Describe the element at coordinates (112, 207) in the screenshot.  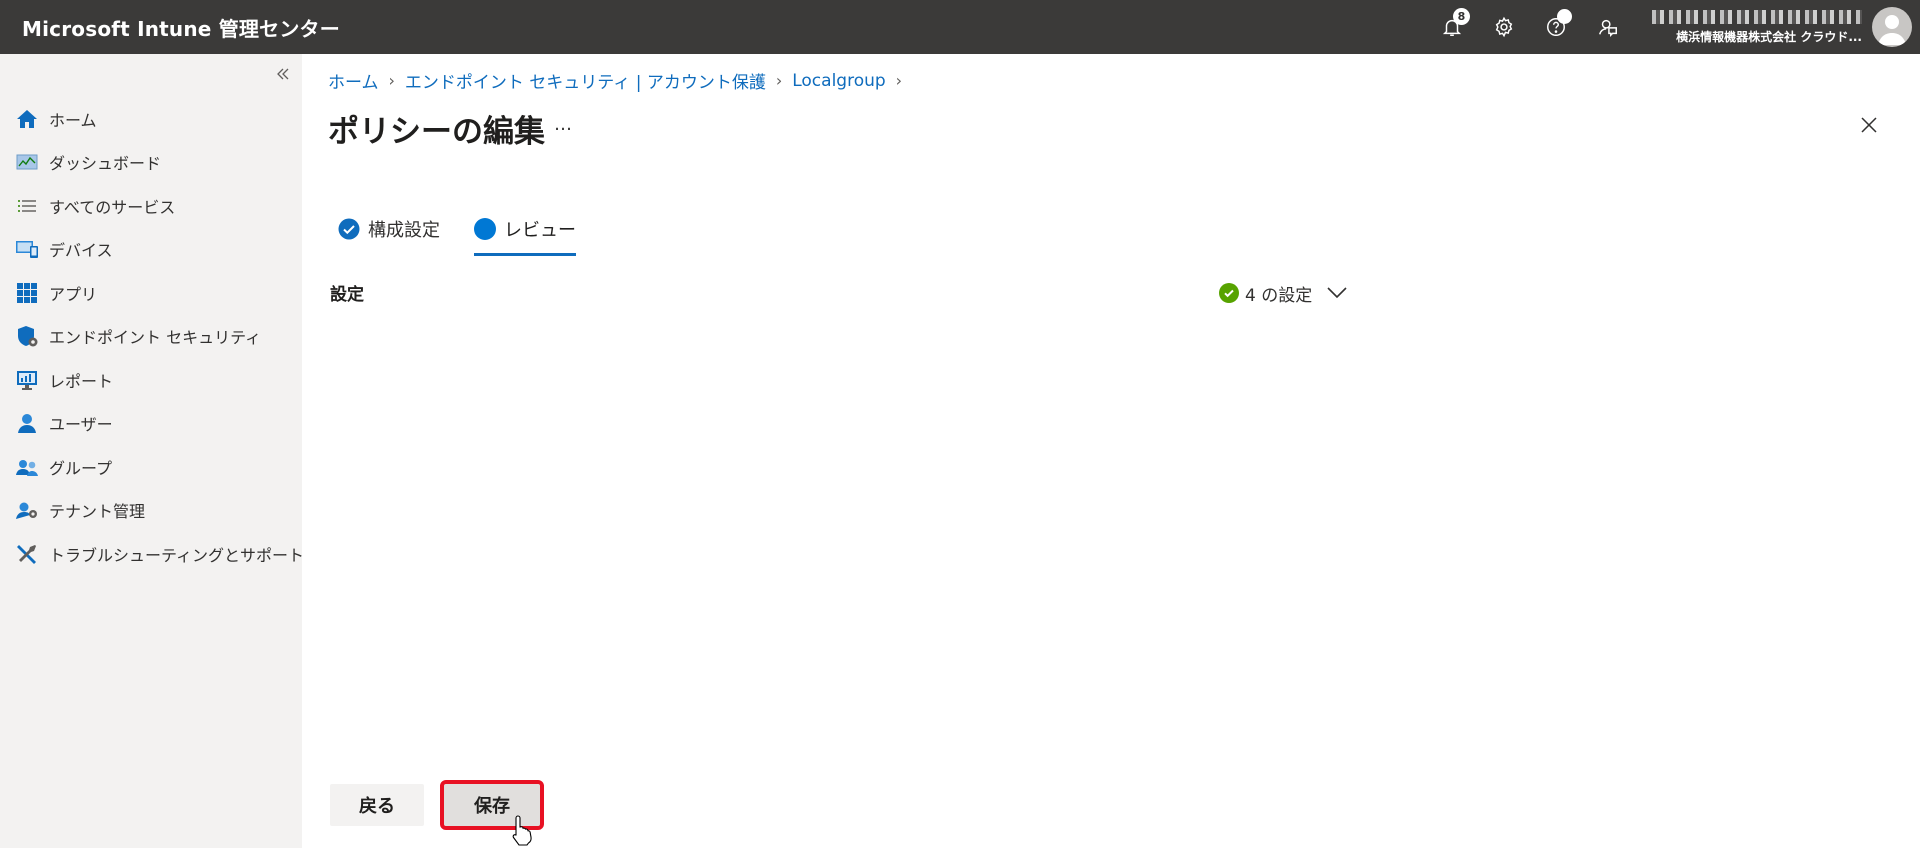
I see `sidebar-item-label: すべてのサービス` at that location.